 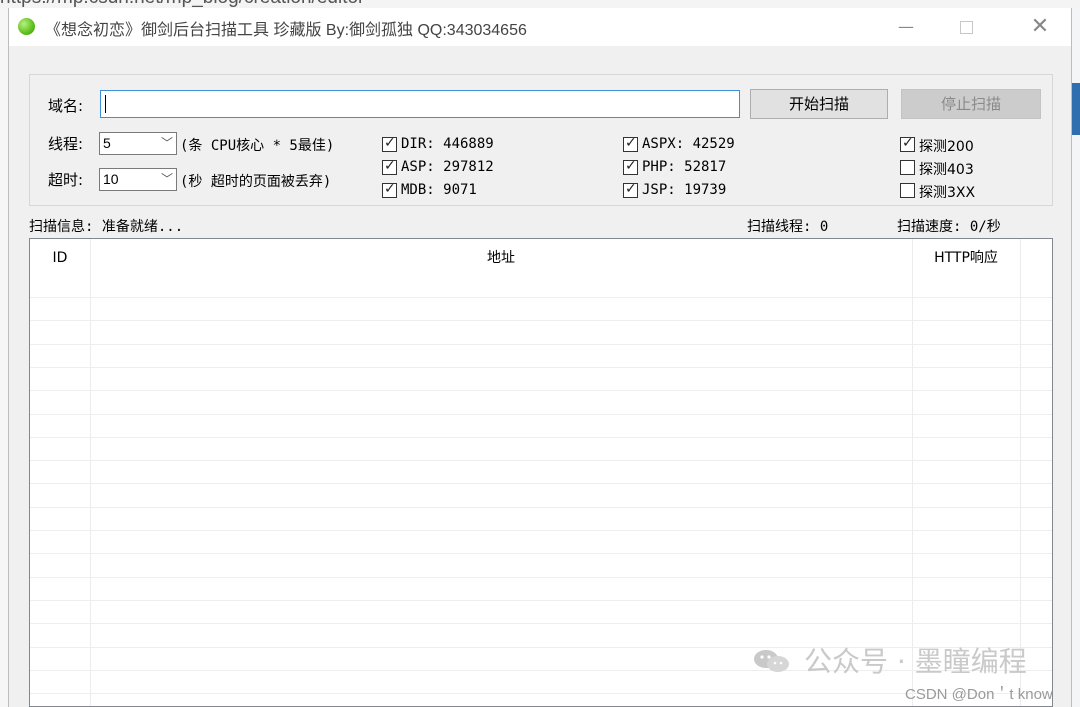 I want to click on csdn-watermark: CSDN @Don＇t know, so click(x=979, y=694).